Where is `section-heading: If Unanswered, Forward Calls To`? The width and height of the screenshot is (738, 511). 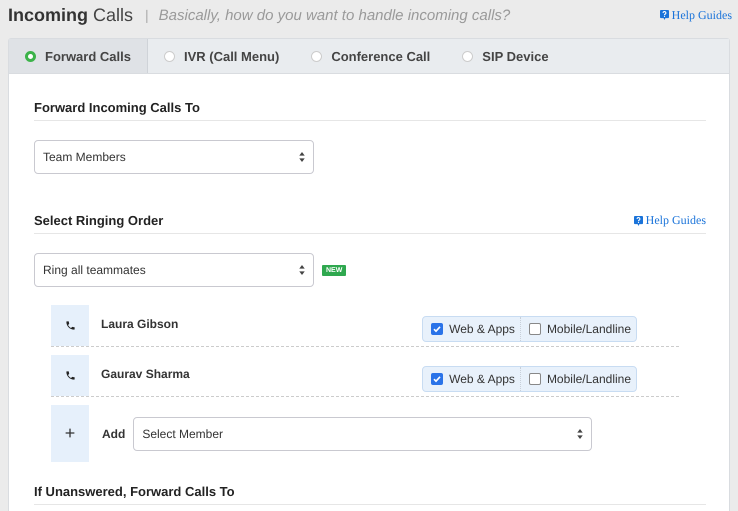 section-heading: If Unanswered, Forward Calls To is located at coordinates (134, 491).